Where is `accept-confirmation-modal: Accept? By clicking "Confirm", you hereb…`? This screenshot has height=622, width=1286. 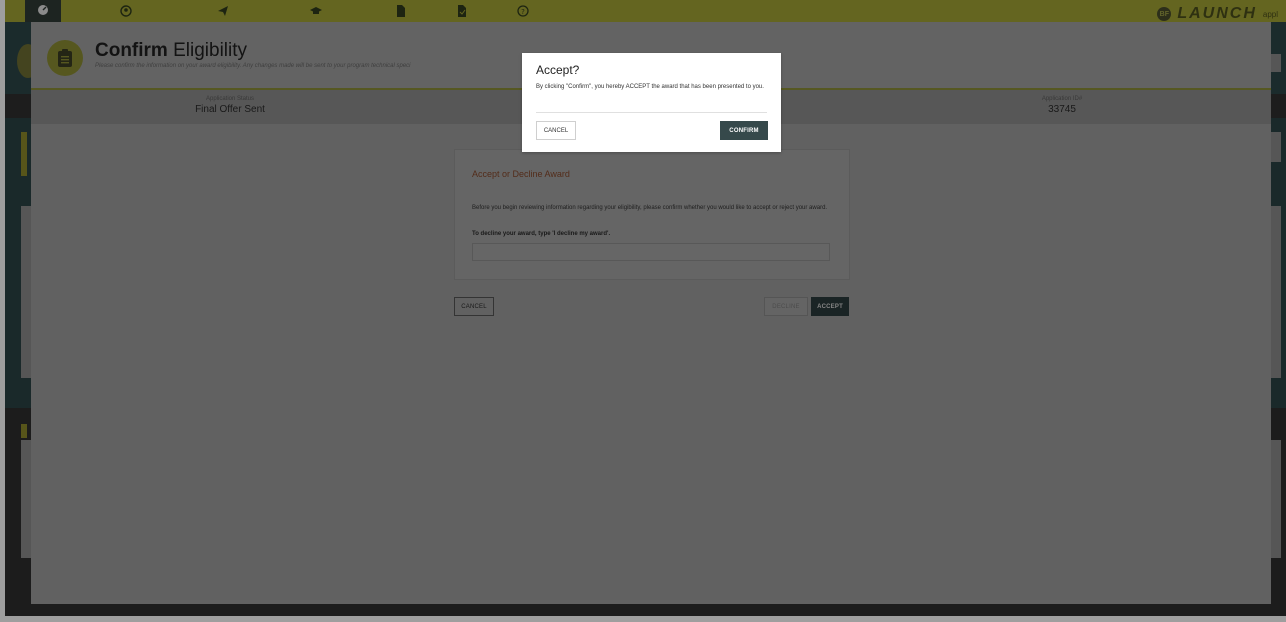 accept-confirmation-modal: Accept? By clicking "Confirm", you hereb… is located at coordinates (651, 102).